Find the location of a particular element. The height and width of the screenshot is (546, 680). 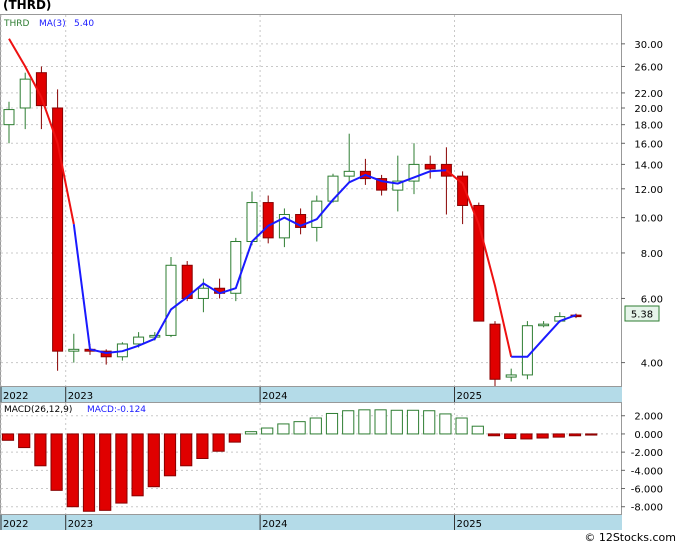

price-y-tick-label: 10.00 is located at coordinates (648, 219).